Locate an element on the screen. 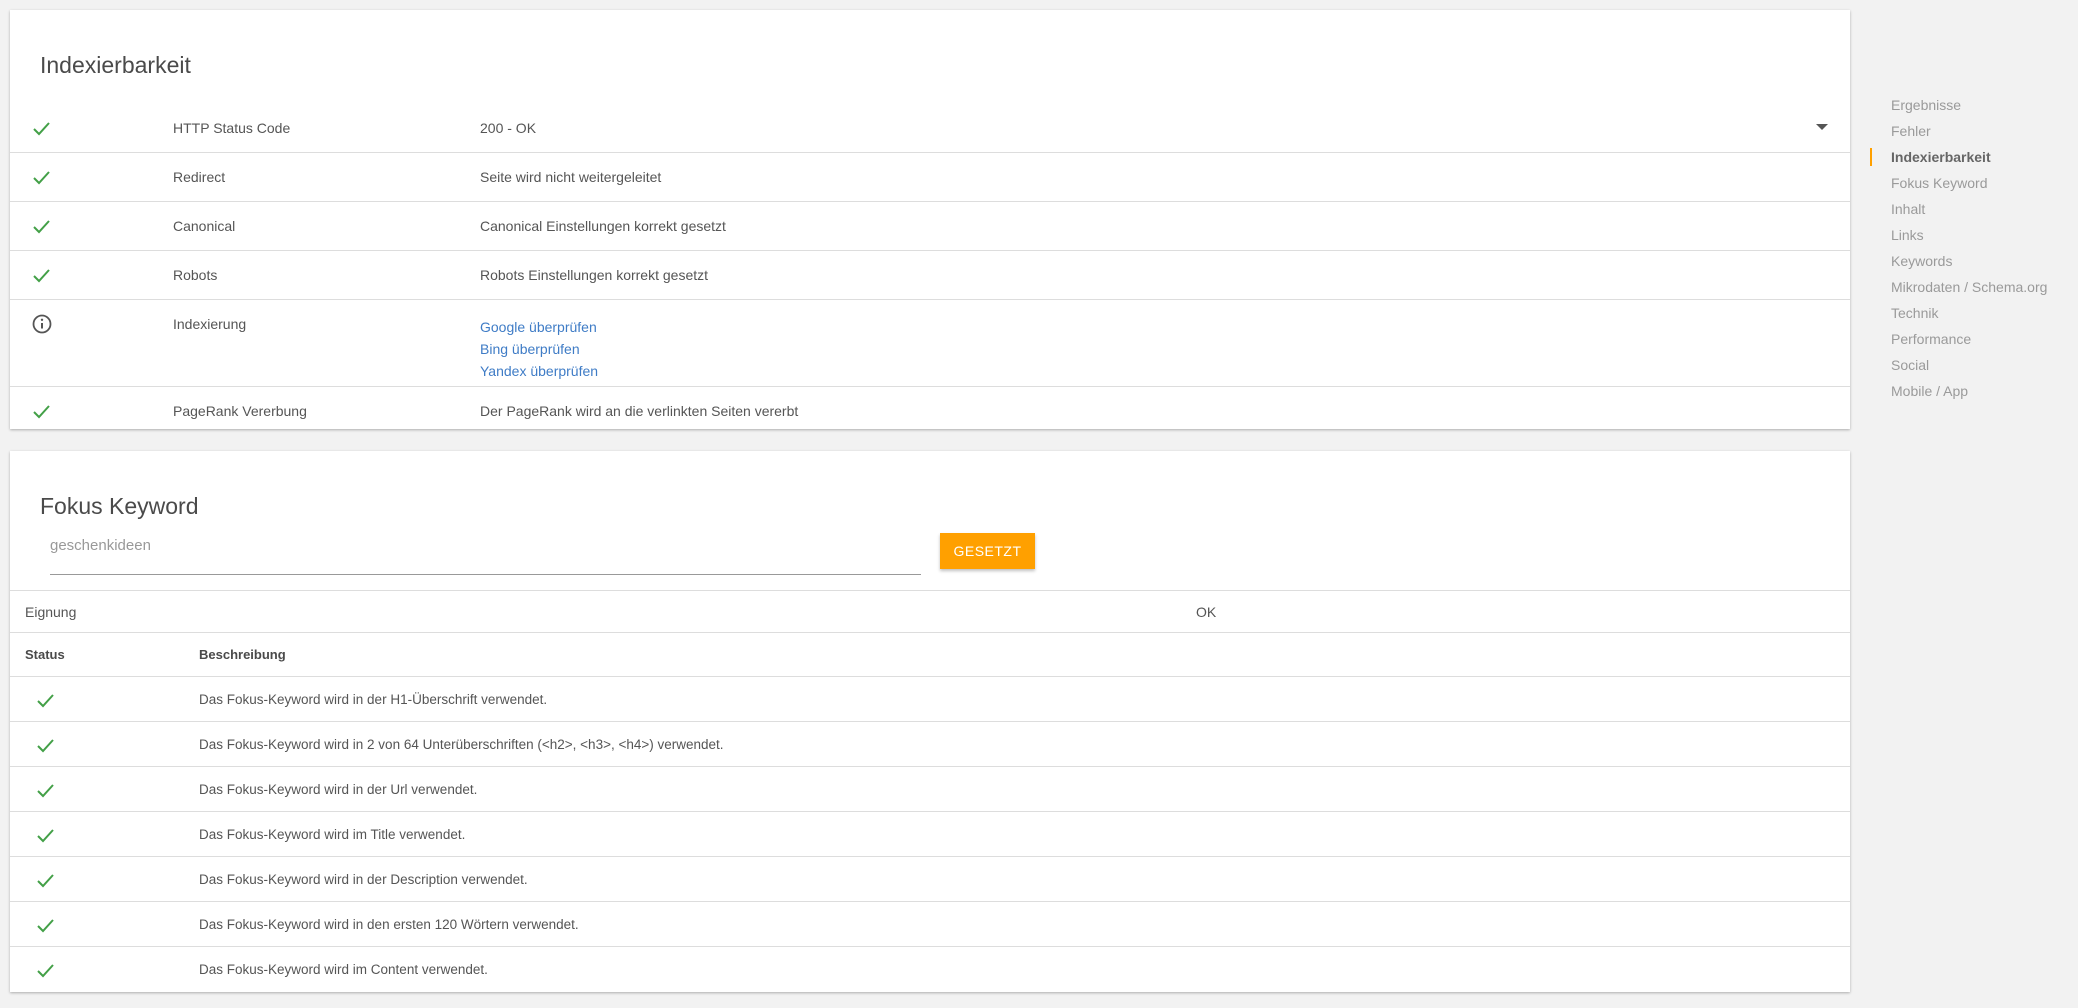  column-header-description: Beschreibung is located at coordinates (242, 654).